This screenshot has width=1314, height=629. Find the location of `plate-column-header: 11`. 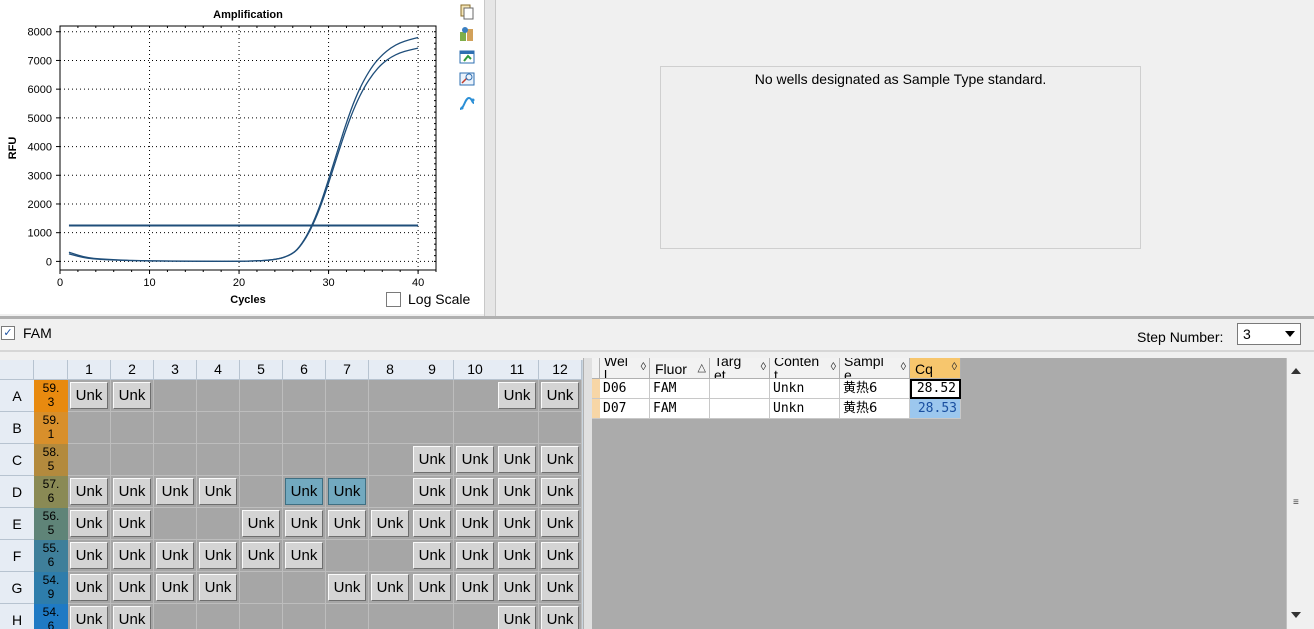

plate-column-header: 11 is located at coordinates (517, 370).